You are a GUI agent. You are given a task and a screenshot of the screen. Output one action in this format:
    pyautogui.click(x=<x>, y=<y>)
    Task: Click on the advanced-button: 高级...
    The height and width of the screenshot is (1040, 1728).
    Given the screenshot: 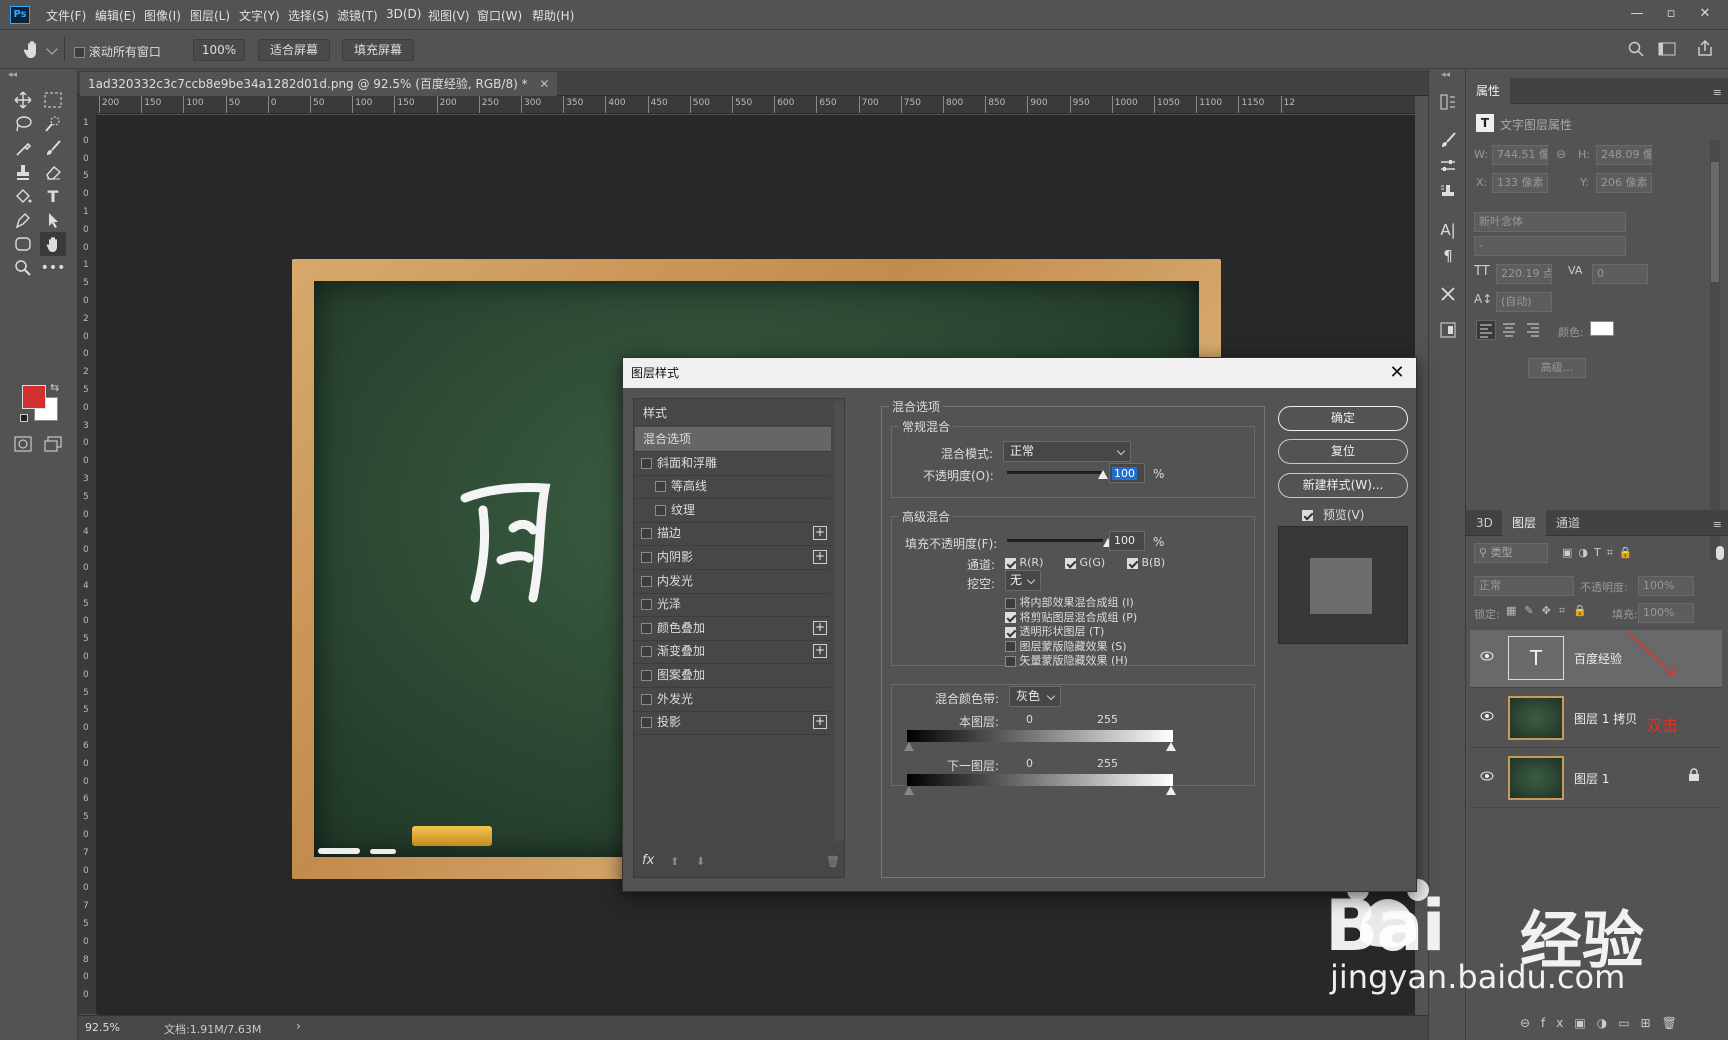 What is the action you would take?
    pyautogui.click(x=1557, y=368)
    